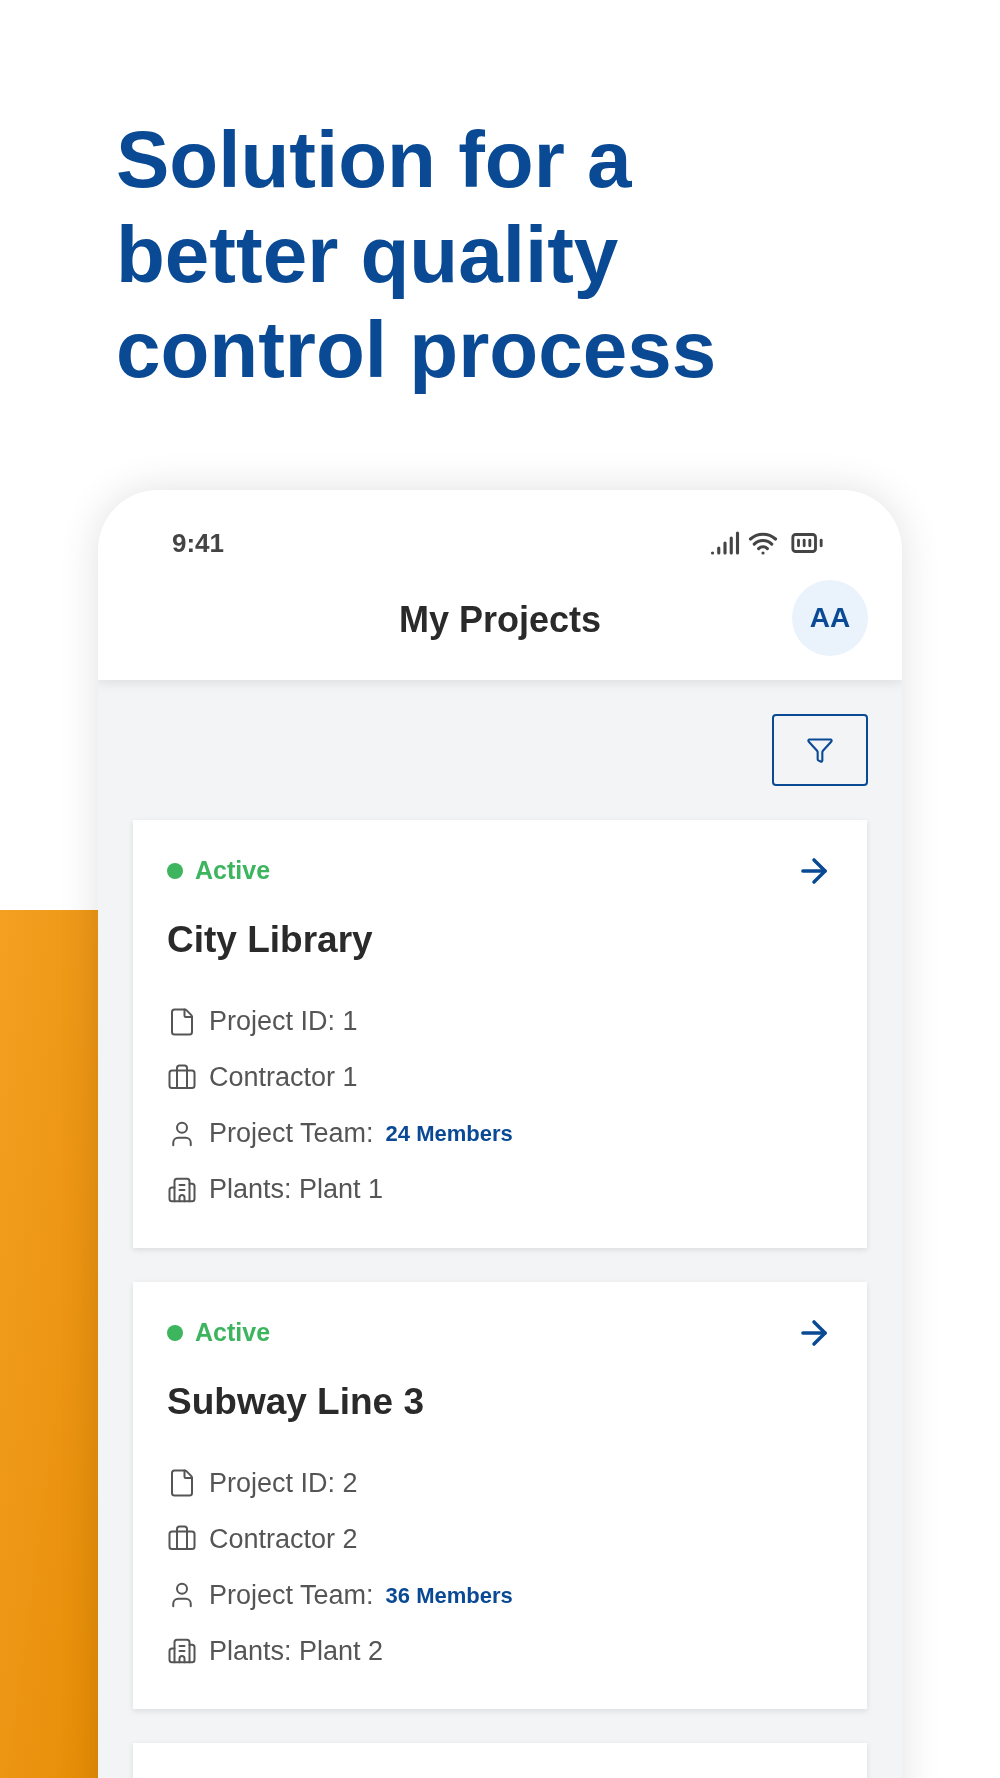 This screenshot has width=1000, height=1778. What do you see at coordinates (270, 940) in the screenshot?
I see `project-name: City Library` at bounding box center [270, 940].